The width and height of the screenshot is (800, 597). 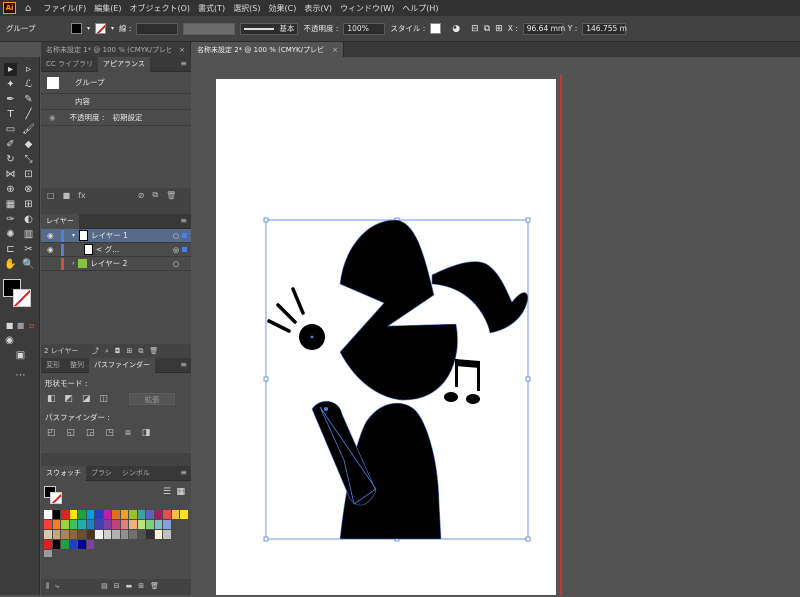 I want to click on free-transform-tool-icon: ⊡, so click(x=28, y=174).